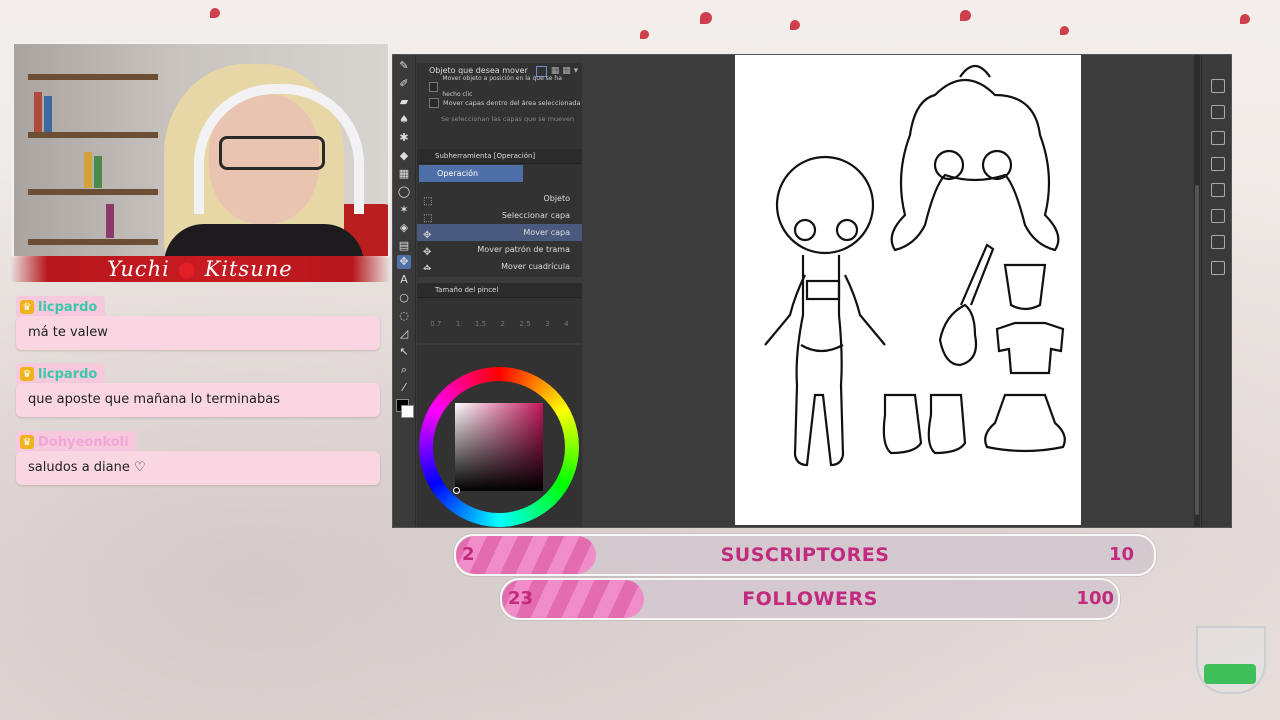 The height and width of the screenshot is (720, 1280). I want to click on command-bar, so click(1216, 291).